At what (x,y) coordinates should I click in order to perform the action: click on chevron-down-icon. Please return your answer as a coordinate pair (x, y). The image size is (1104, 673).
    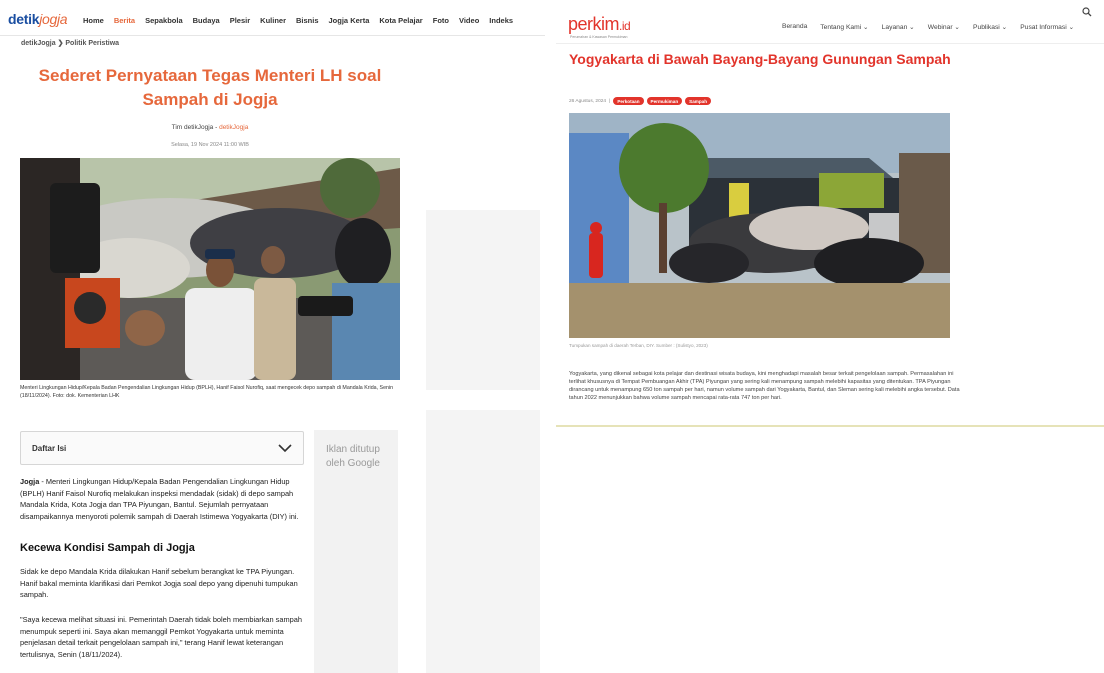
    Looking at the image, I should click on (285, 448).